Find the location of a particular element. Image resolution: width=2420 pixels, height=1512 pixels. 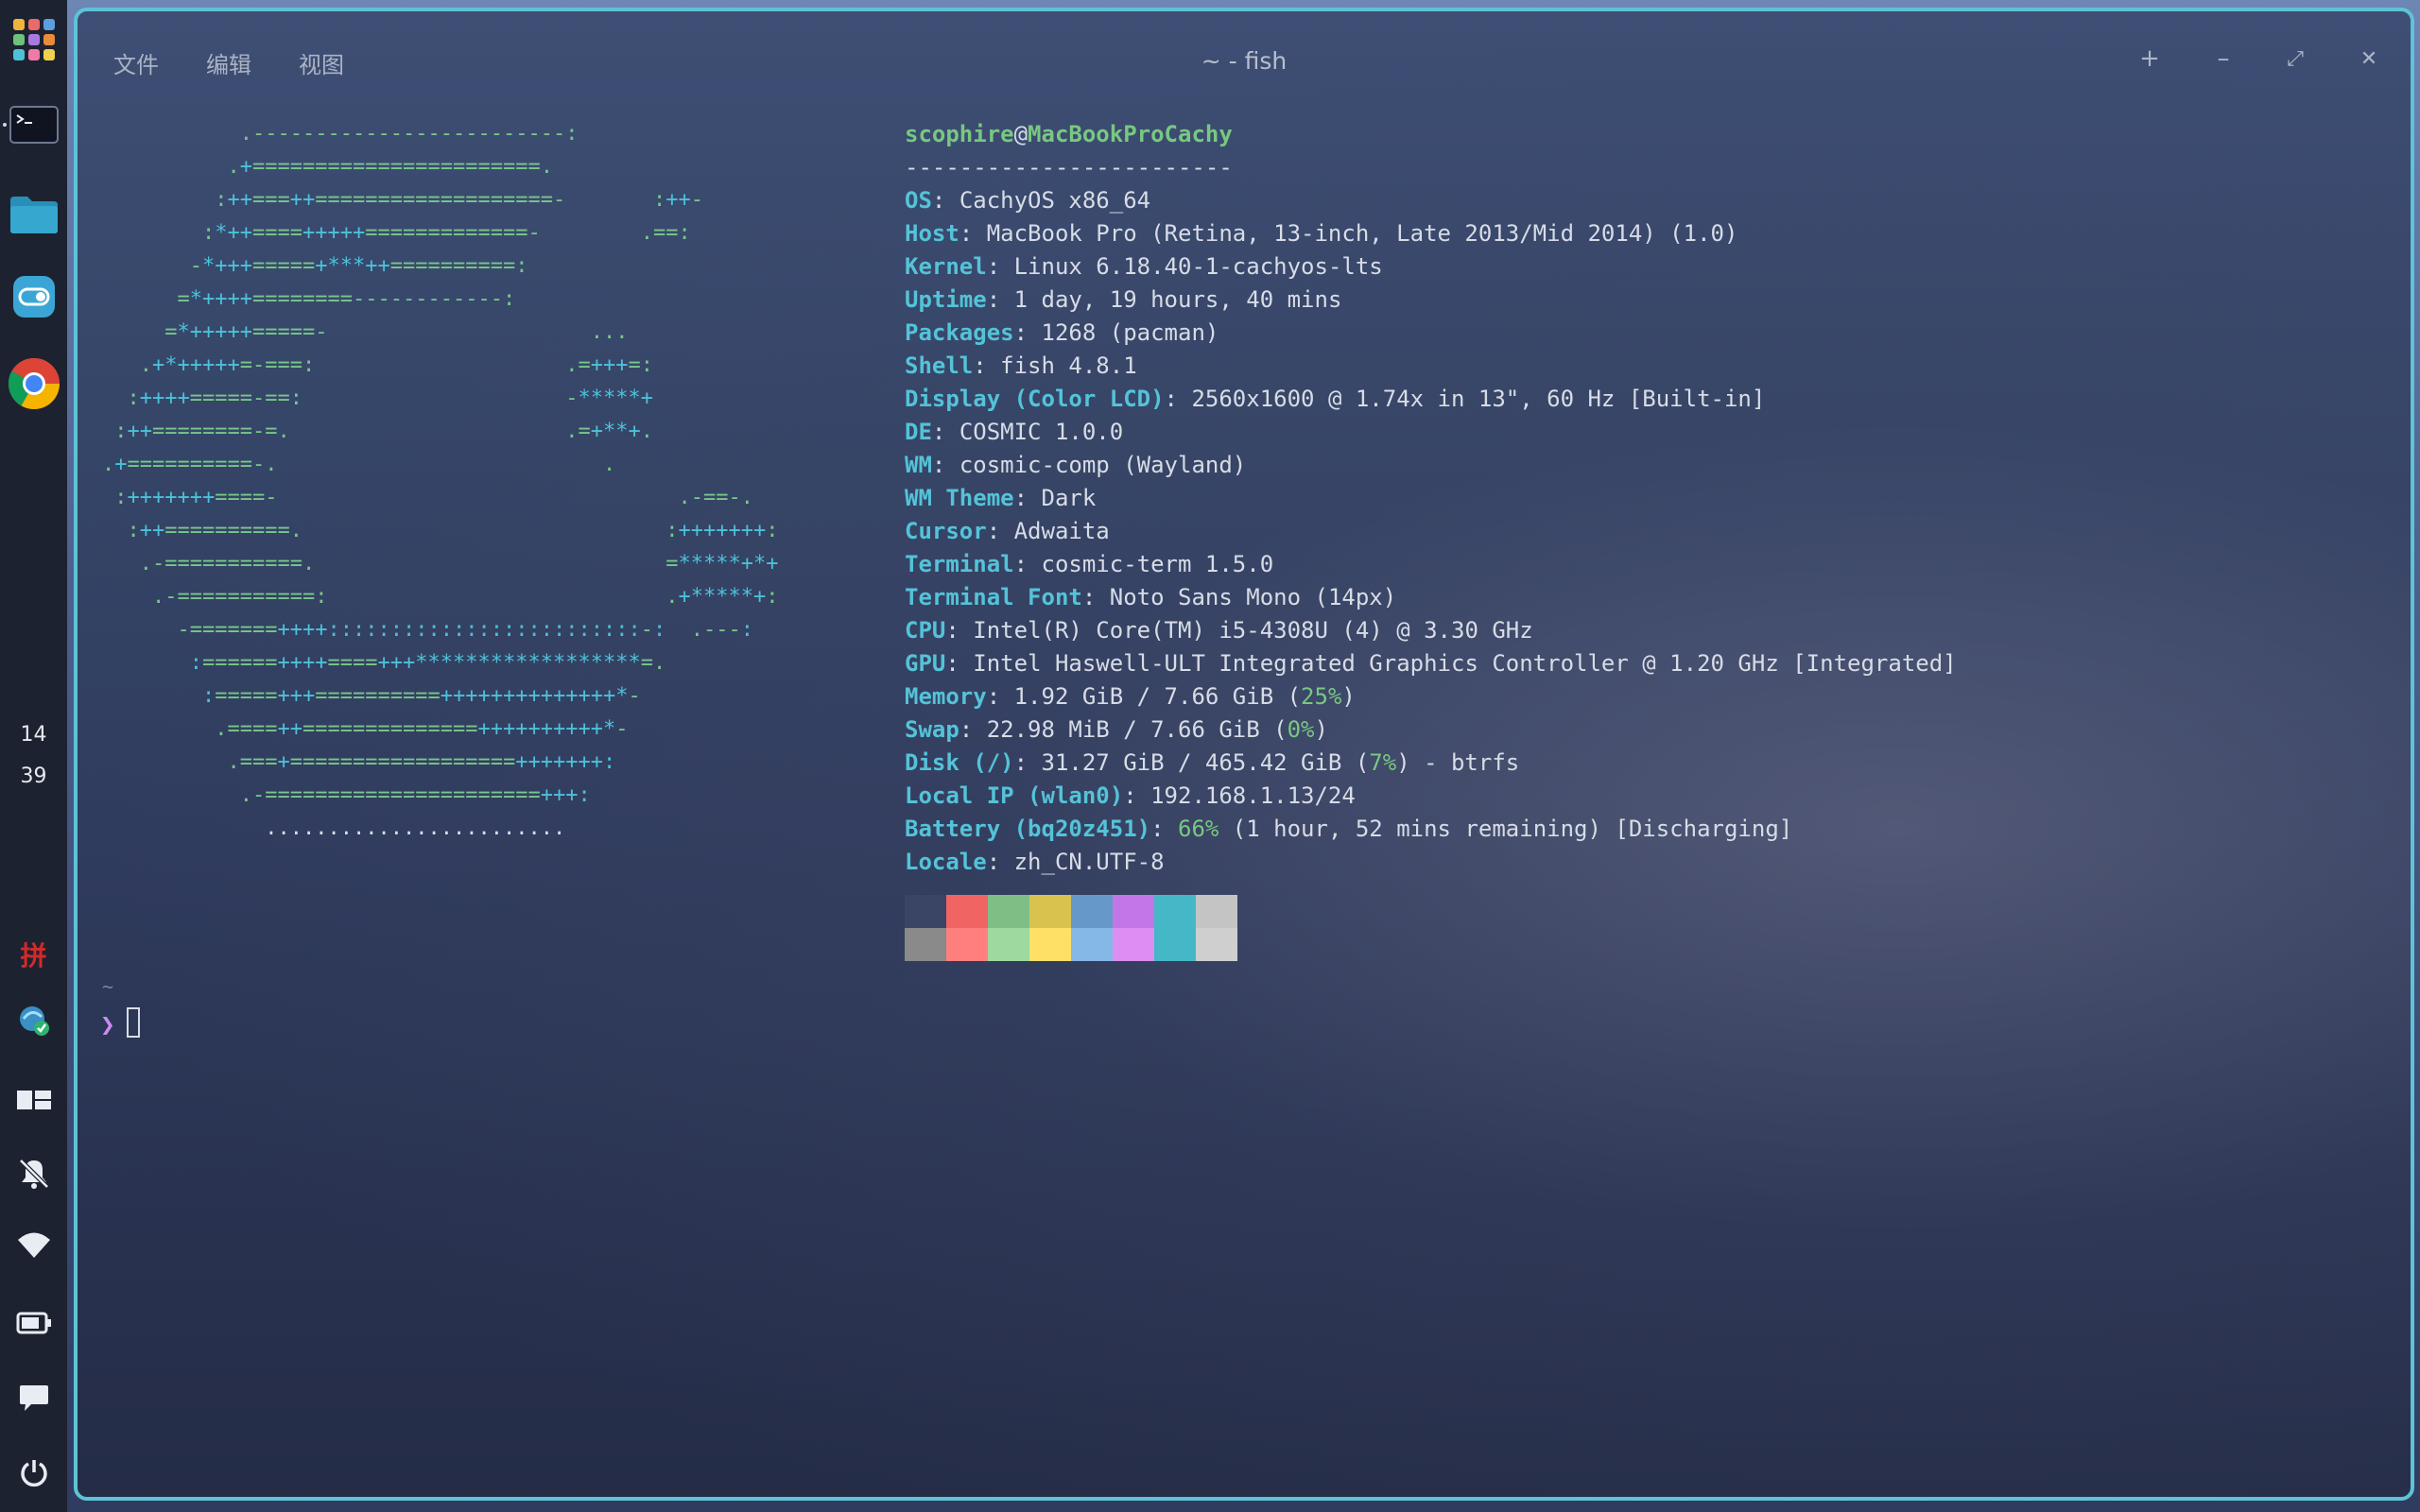

battery-icon is located at coordinates (33, 1323).